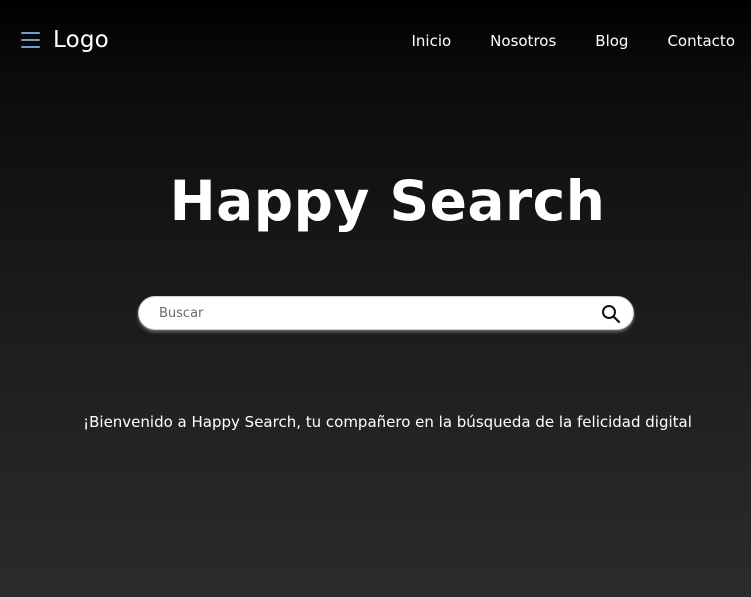 This screenshot has width=751, height=597. Describe the element at coordinates (369, 313) in the screenshot. I see `search-input` at that location.